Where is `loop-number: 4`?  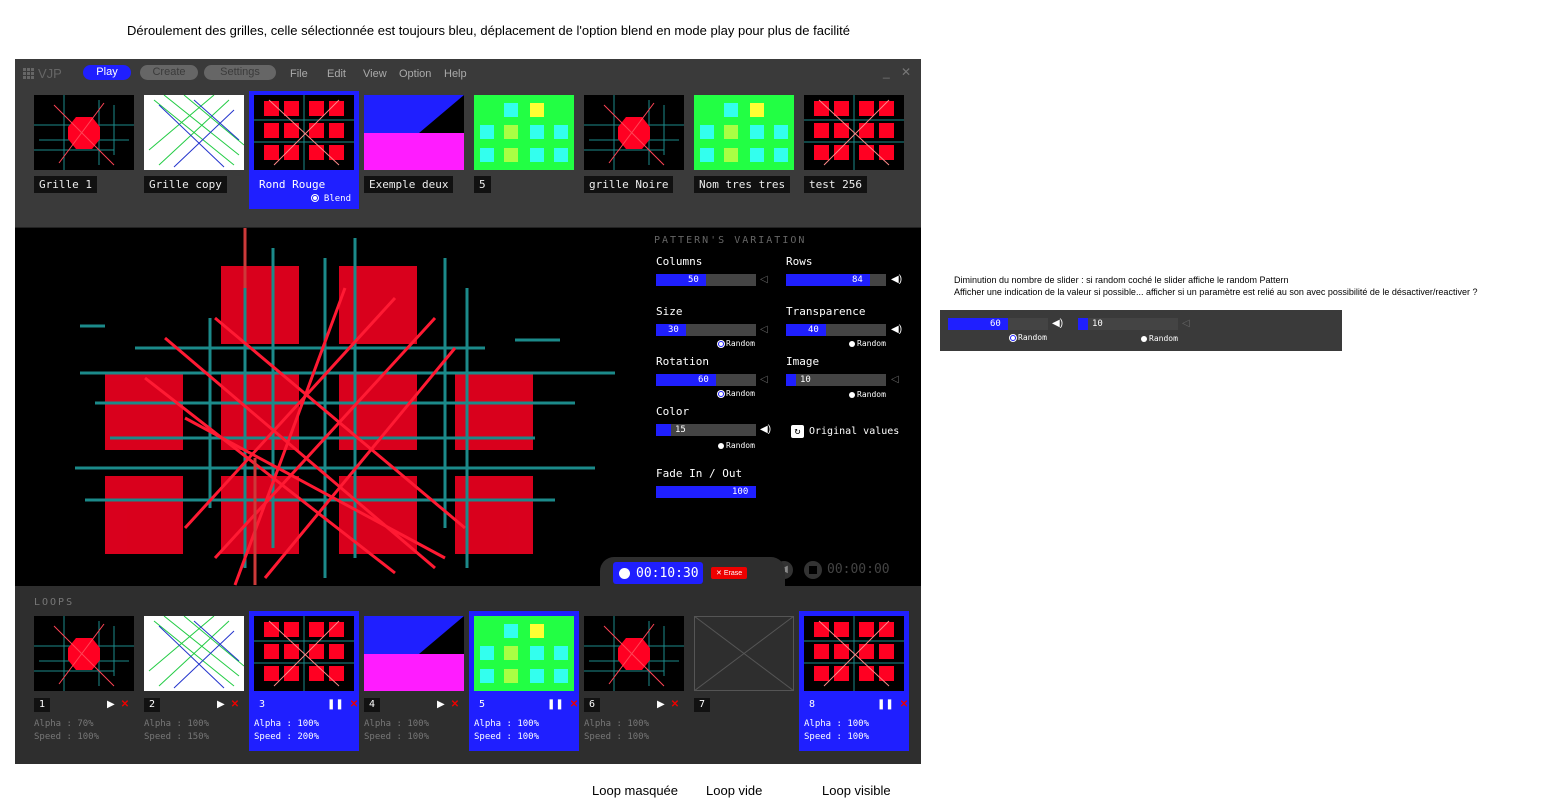 loop-number: 4 is located at coordinates (372, 705).